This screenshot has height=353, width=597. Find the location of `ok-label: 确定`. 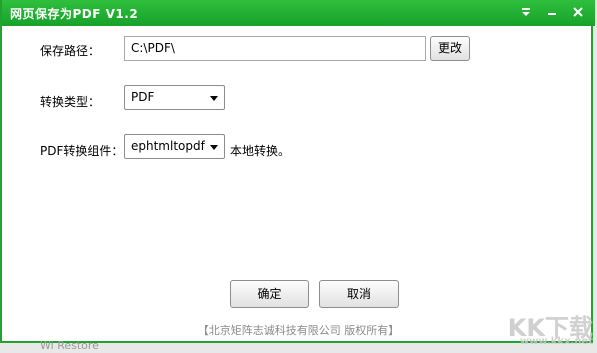

ok-label: 确定 is located at coordinates (269, 294).